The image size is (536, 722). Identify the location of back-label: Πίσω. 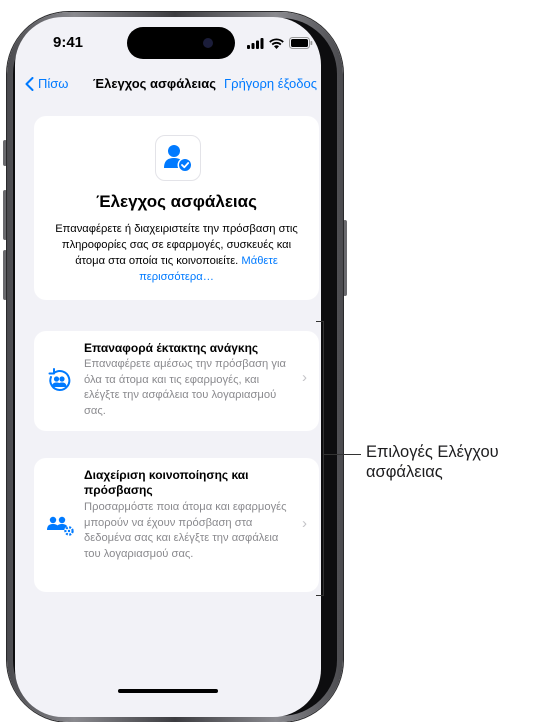
(53, 83).